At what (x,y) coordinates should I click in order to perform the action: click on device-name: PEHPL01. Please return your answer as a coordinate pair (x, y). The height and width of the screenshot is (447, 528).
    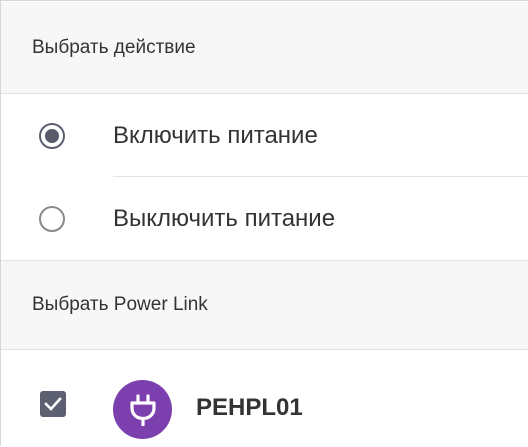
    Looking at the image, I should click on (249, 407).